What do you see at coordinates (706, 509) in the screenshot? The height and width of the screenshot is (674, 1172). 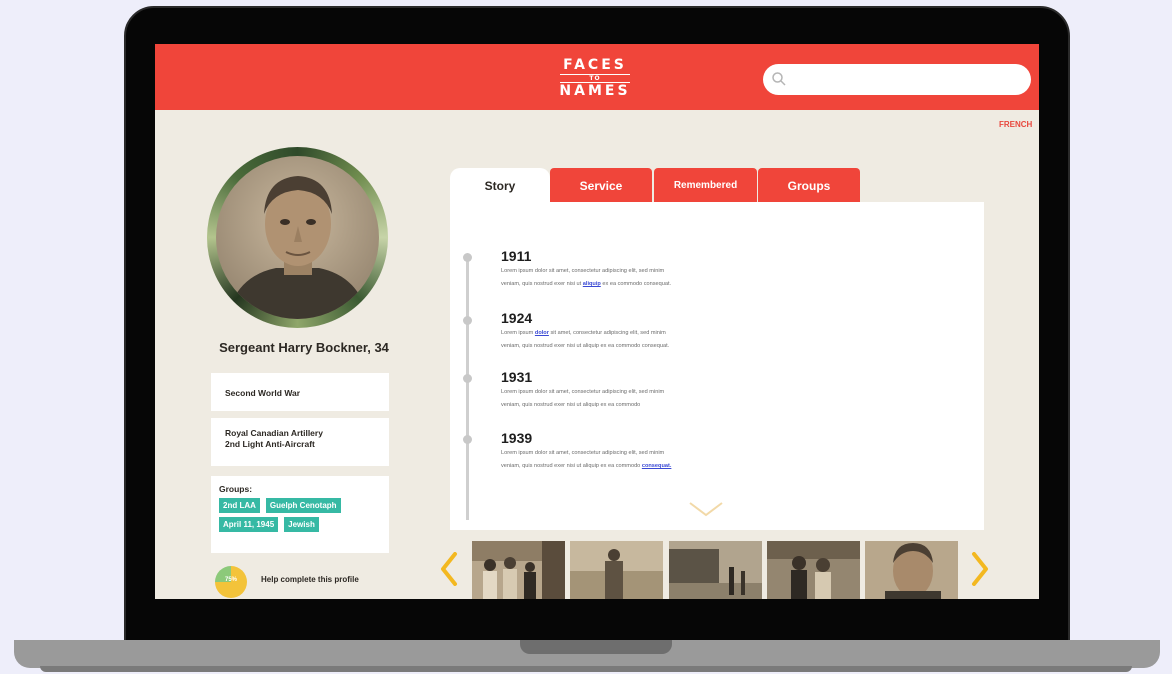 I see `chevron-down-icon` at bounding box center [706, 509].